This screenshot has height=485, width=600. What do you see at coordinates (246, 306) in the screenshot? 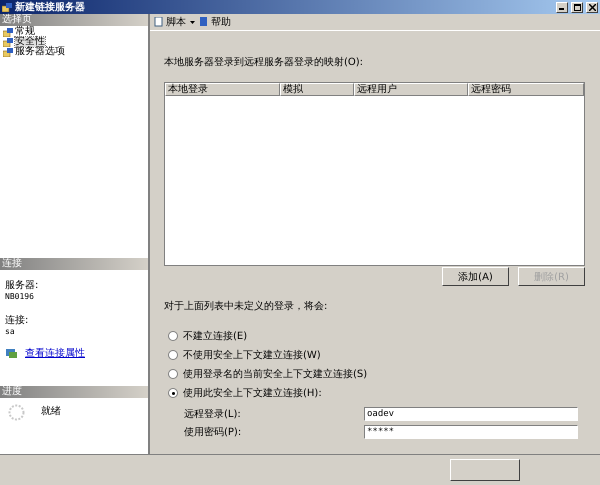
I see `undefined-logins-label: 对于上面列表中未定义的登录，将会:` at bounding box center [246, 306].